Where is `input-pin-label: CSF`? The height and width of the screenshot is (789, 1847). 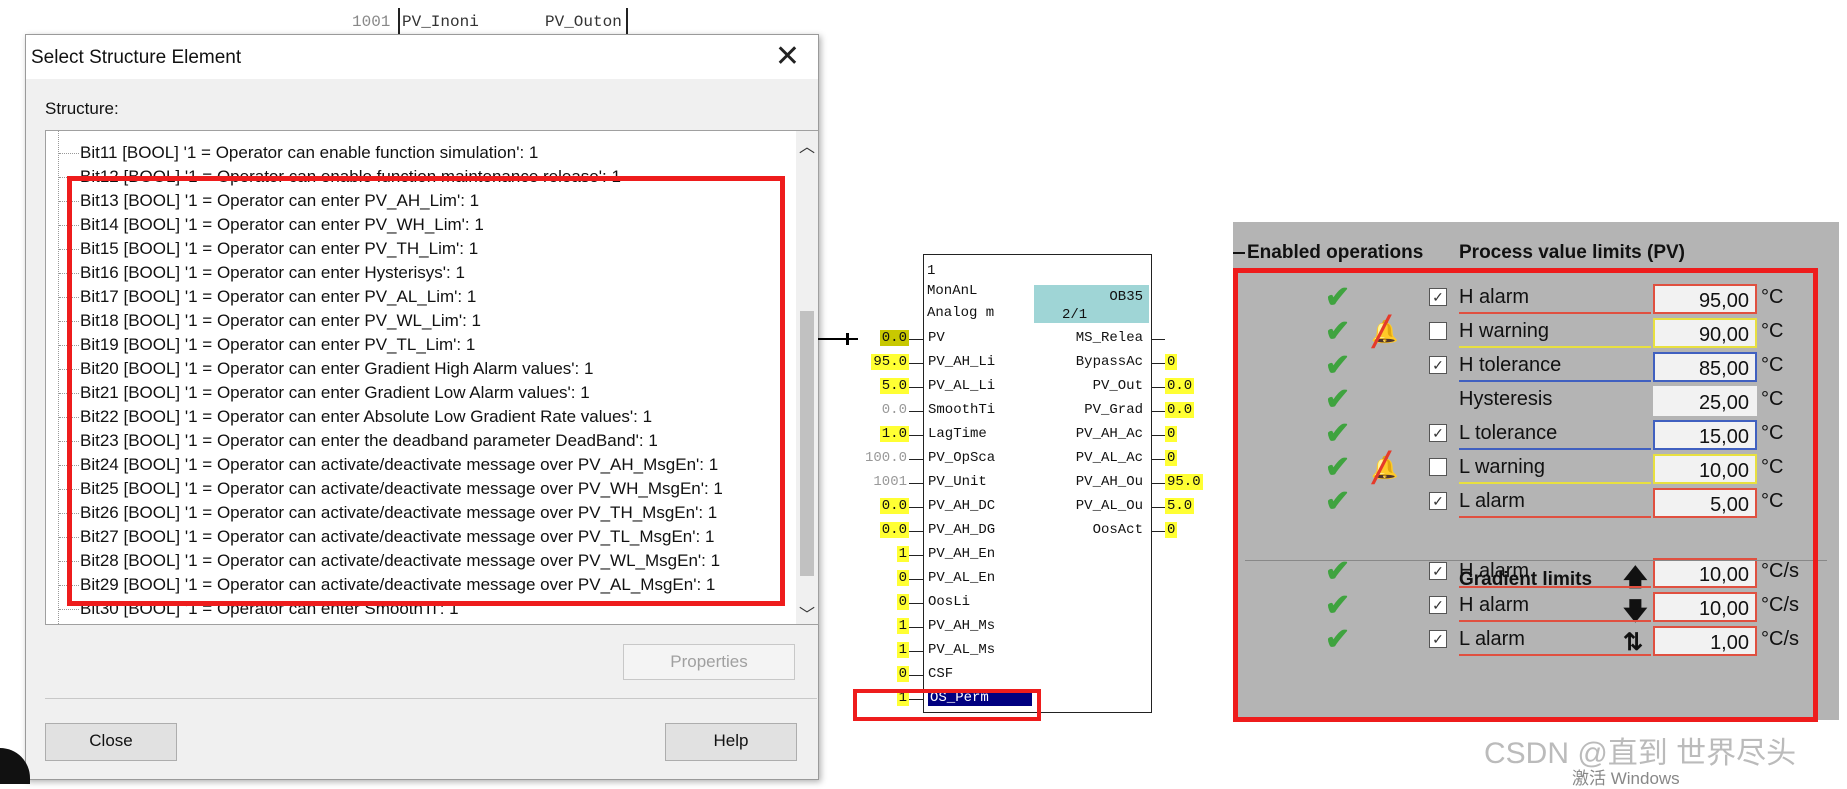 input-pin-label: CSF is located at coordinates (940, 674).